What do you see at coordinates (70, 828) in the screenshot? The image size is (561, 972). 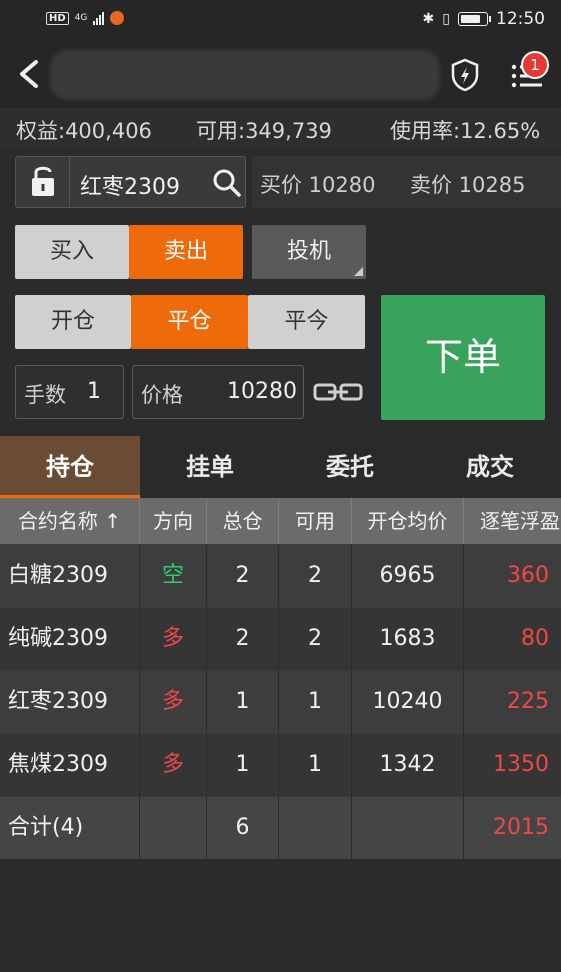 I see `total-label: 合计(4)` at bounding box center [70, 828].